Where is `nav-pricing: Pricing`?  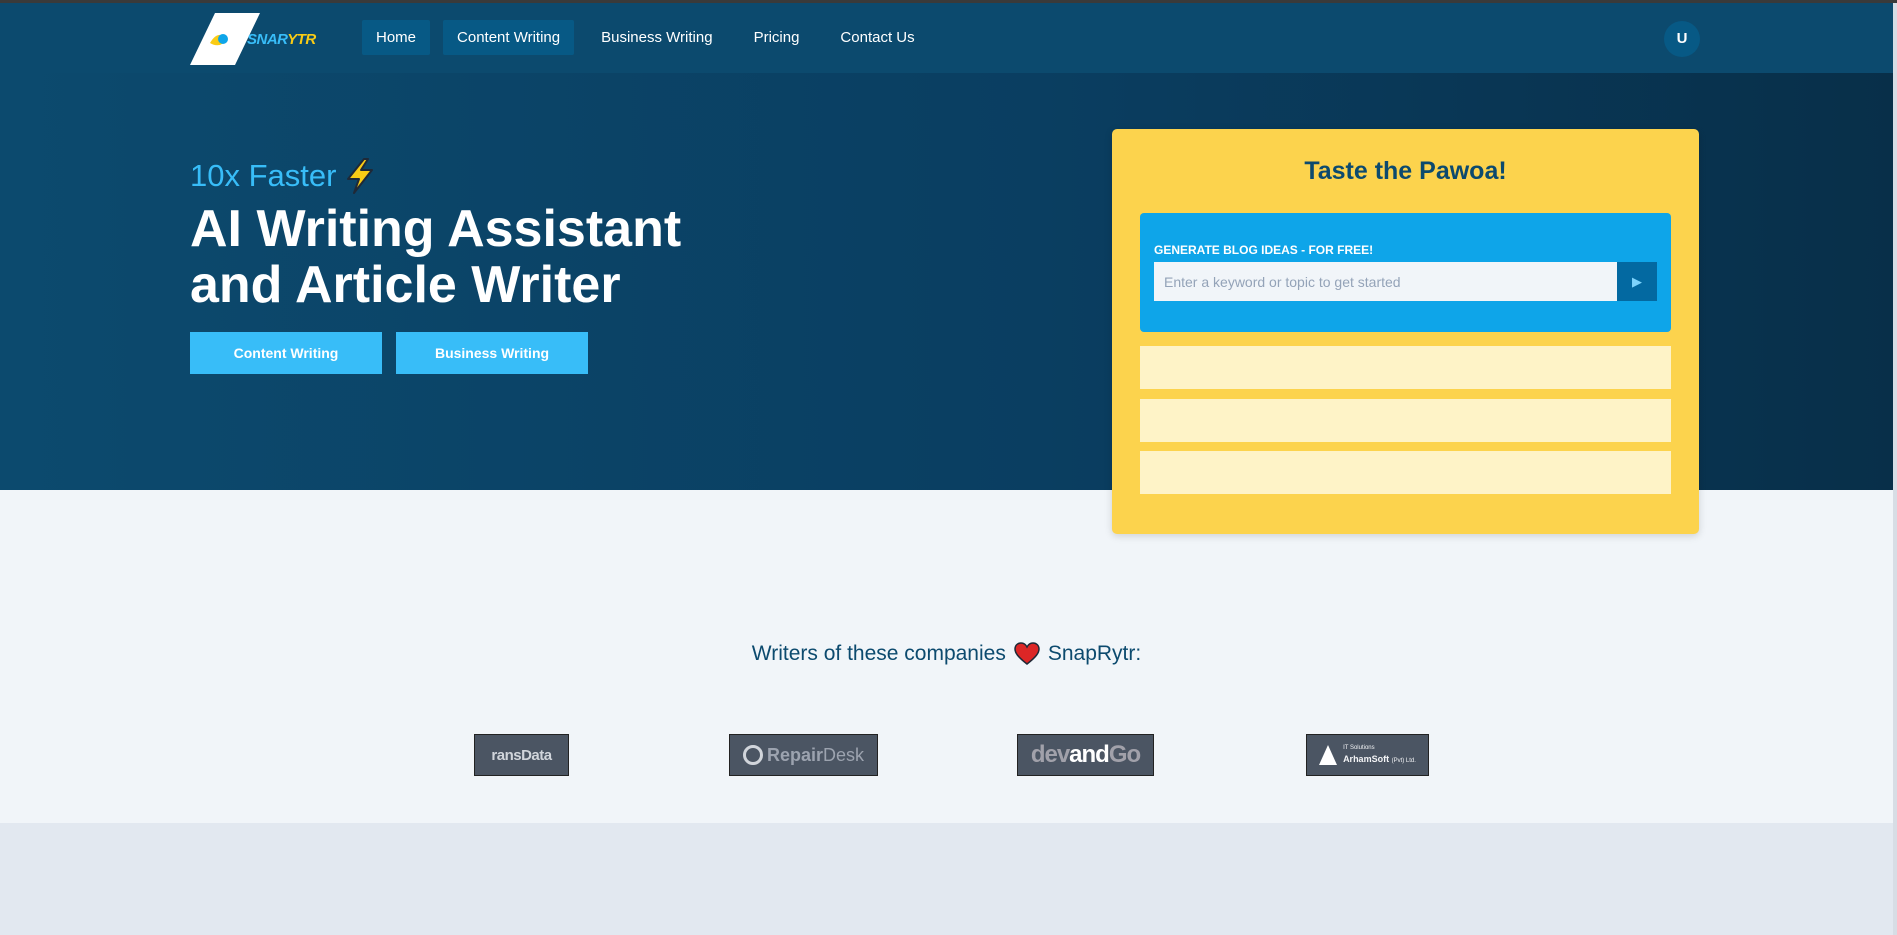
nav-pricing: Pricing is located at coordinates (777, 37).